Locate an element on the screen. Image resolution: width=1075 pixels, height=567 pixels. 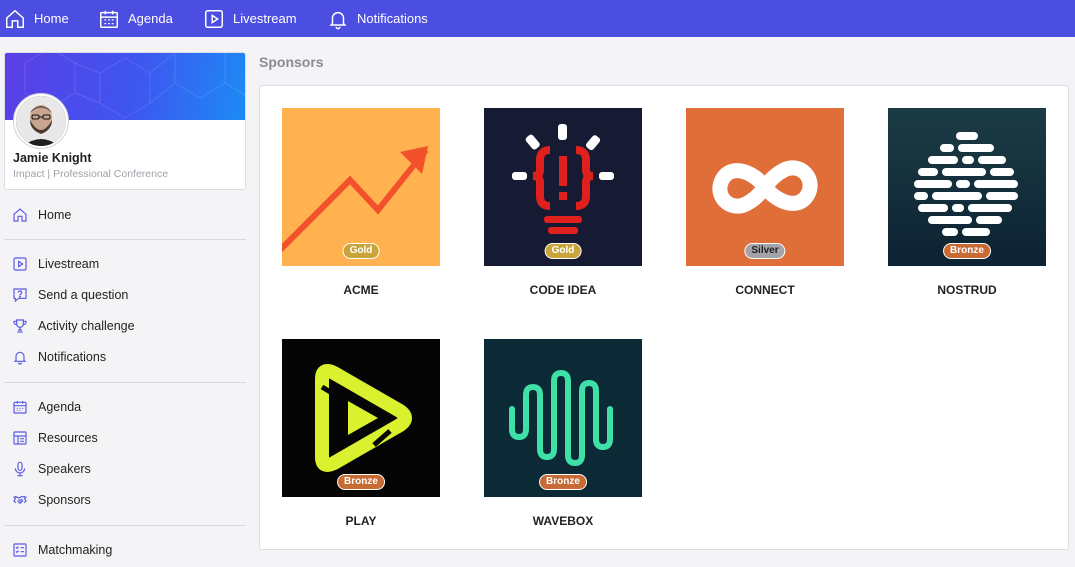
top-navigation: Home Agenda Livestream Notifications is located at coordinates (537, 18).